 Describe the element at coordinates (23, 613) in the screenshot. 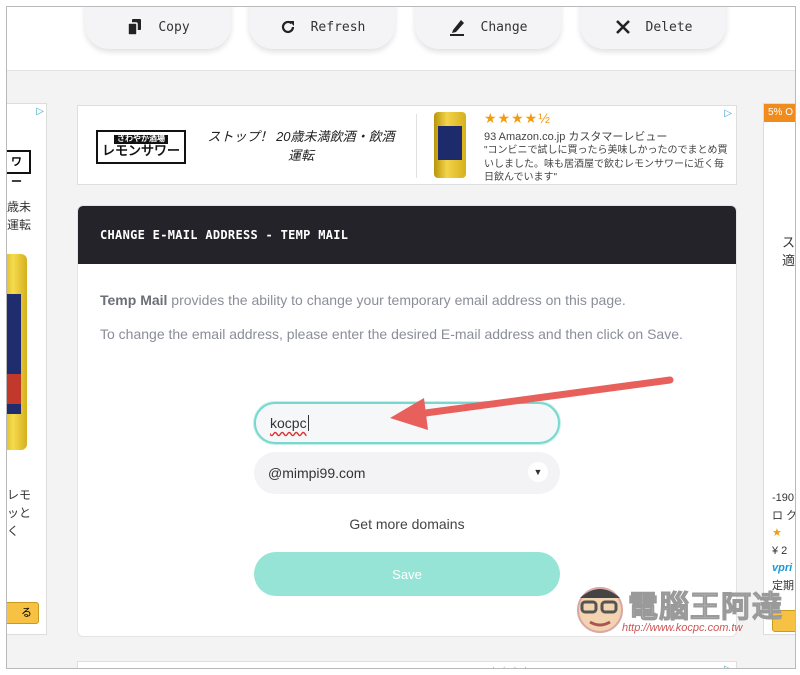

I see `side-left-buy-button: る` at that location.